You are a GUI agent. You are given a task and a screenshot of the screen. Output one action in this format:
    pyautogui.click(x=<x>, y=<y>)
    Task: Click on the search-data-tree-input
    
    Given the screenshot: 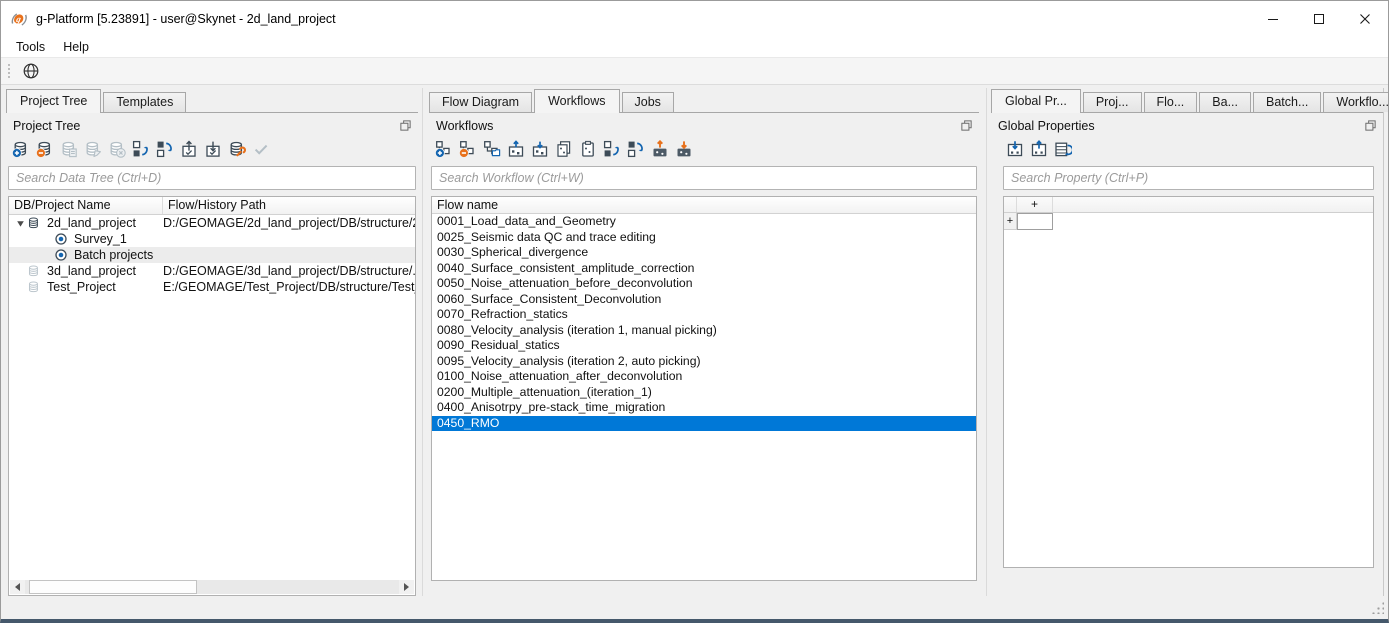 What is the action you would take?
    pyautogui.click(x=212, y=178)
    